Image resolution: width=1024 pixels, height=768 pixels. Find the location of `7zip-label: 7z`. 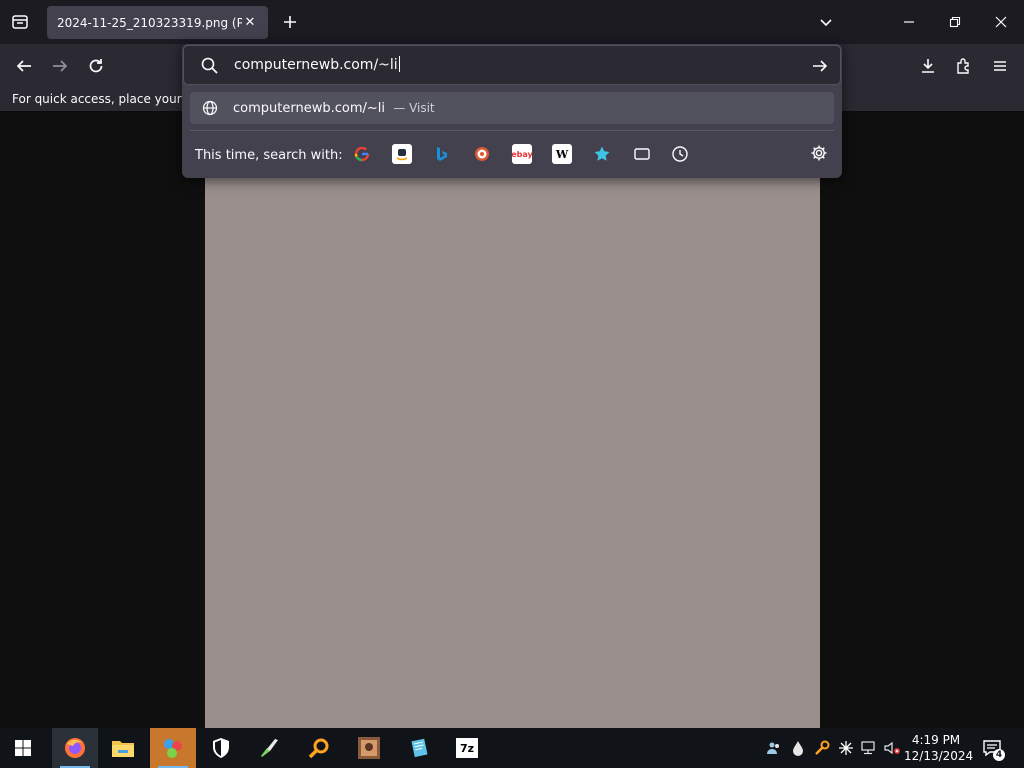

7zip-label: 7z is located at coordinates (467, 748).